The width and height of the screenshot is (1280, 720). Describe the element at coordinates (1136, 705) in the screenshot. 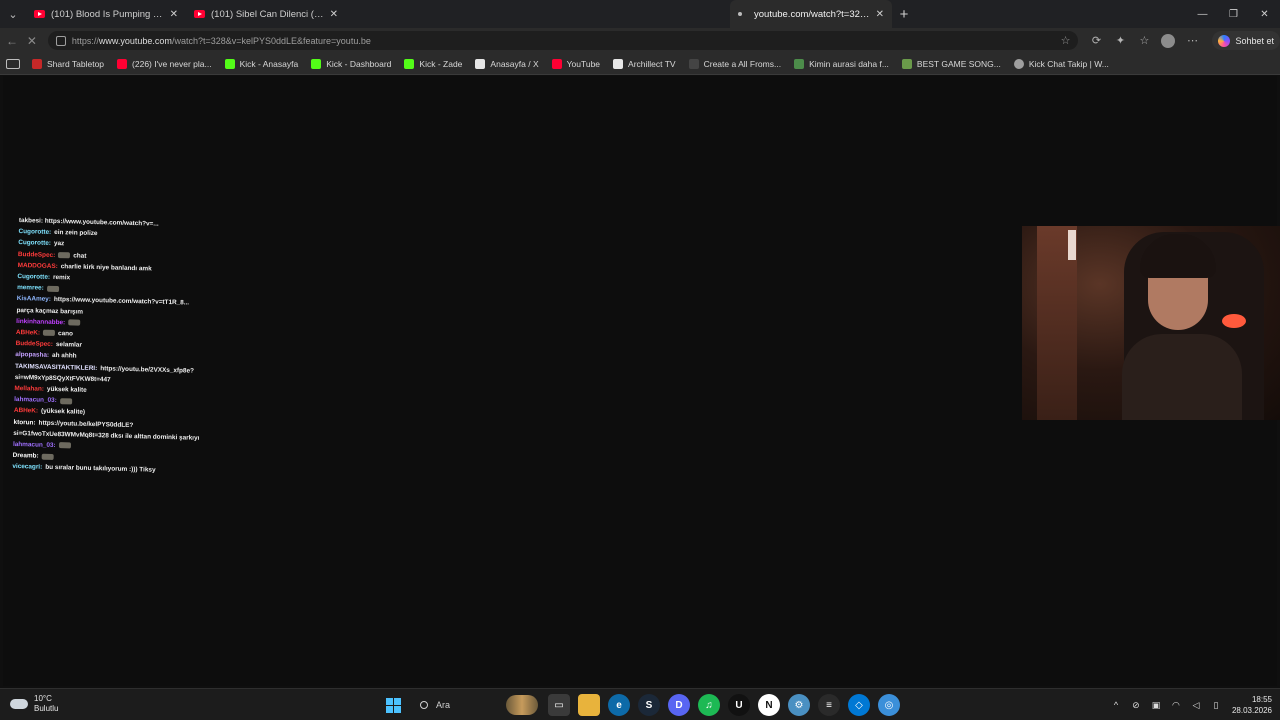

I see `network-off-icon: ⊘` at that location.